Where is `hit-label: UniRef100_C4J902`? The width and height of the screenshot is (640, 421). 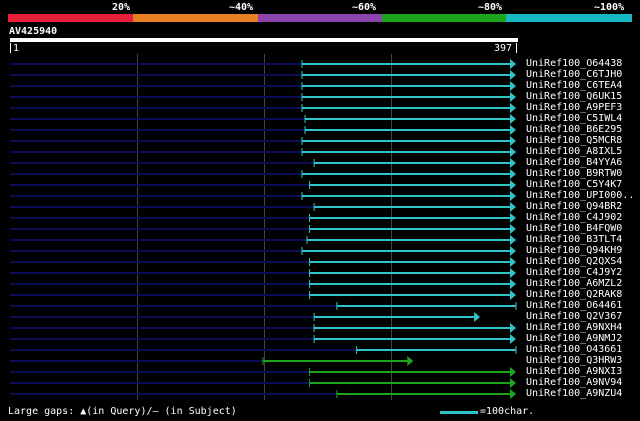 hit-label: UniRef100_C4J902 is located at coordinates (574, 217).